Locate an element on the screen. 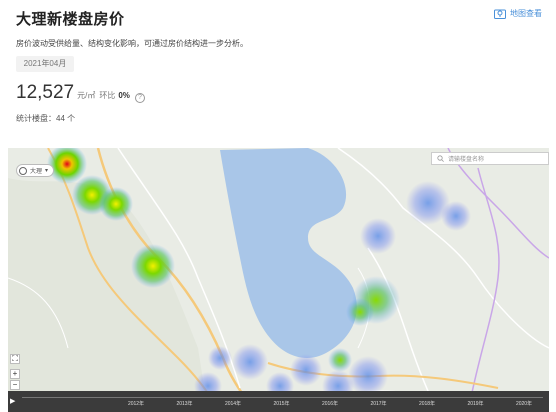 This screenshot has width=556, height=412. timeline-track is located at coordinates (282, 395).